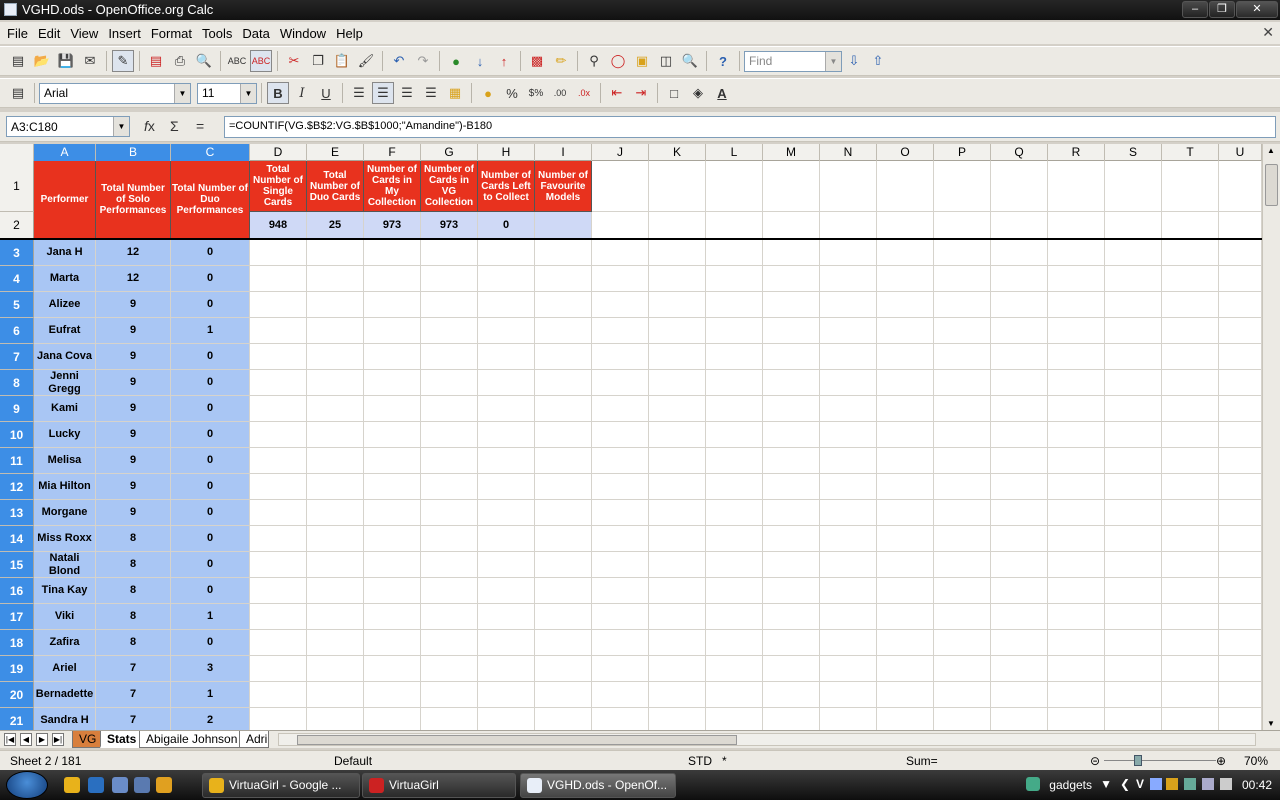 Image resolution: width=1280 pixels, height=800 pixels. I want to click on menu-edit: Edit, so click(49, 33).